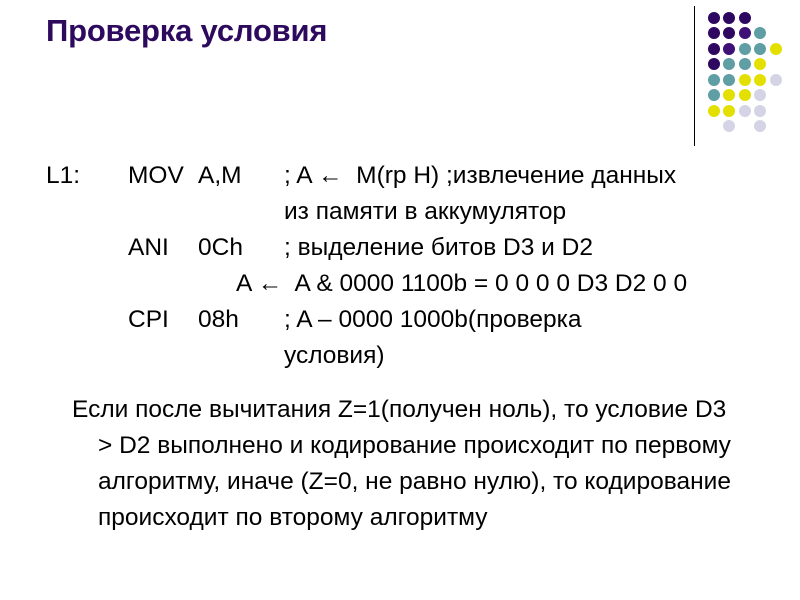 Image resolution: width=800 pixels, height=600 pixels. What do you see at coordinates (63, 175) in the screenshot?
I see `code-label-l1: L1:` at bounding box center [63, 175].